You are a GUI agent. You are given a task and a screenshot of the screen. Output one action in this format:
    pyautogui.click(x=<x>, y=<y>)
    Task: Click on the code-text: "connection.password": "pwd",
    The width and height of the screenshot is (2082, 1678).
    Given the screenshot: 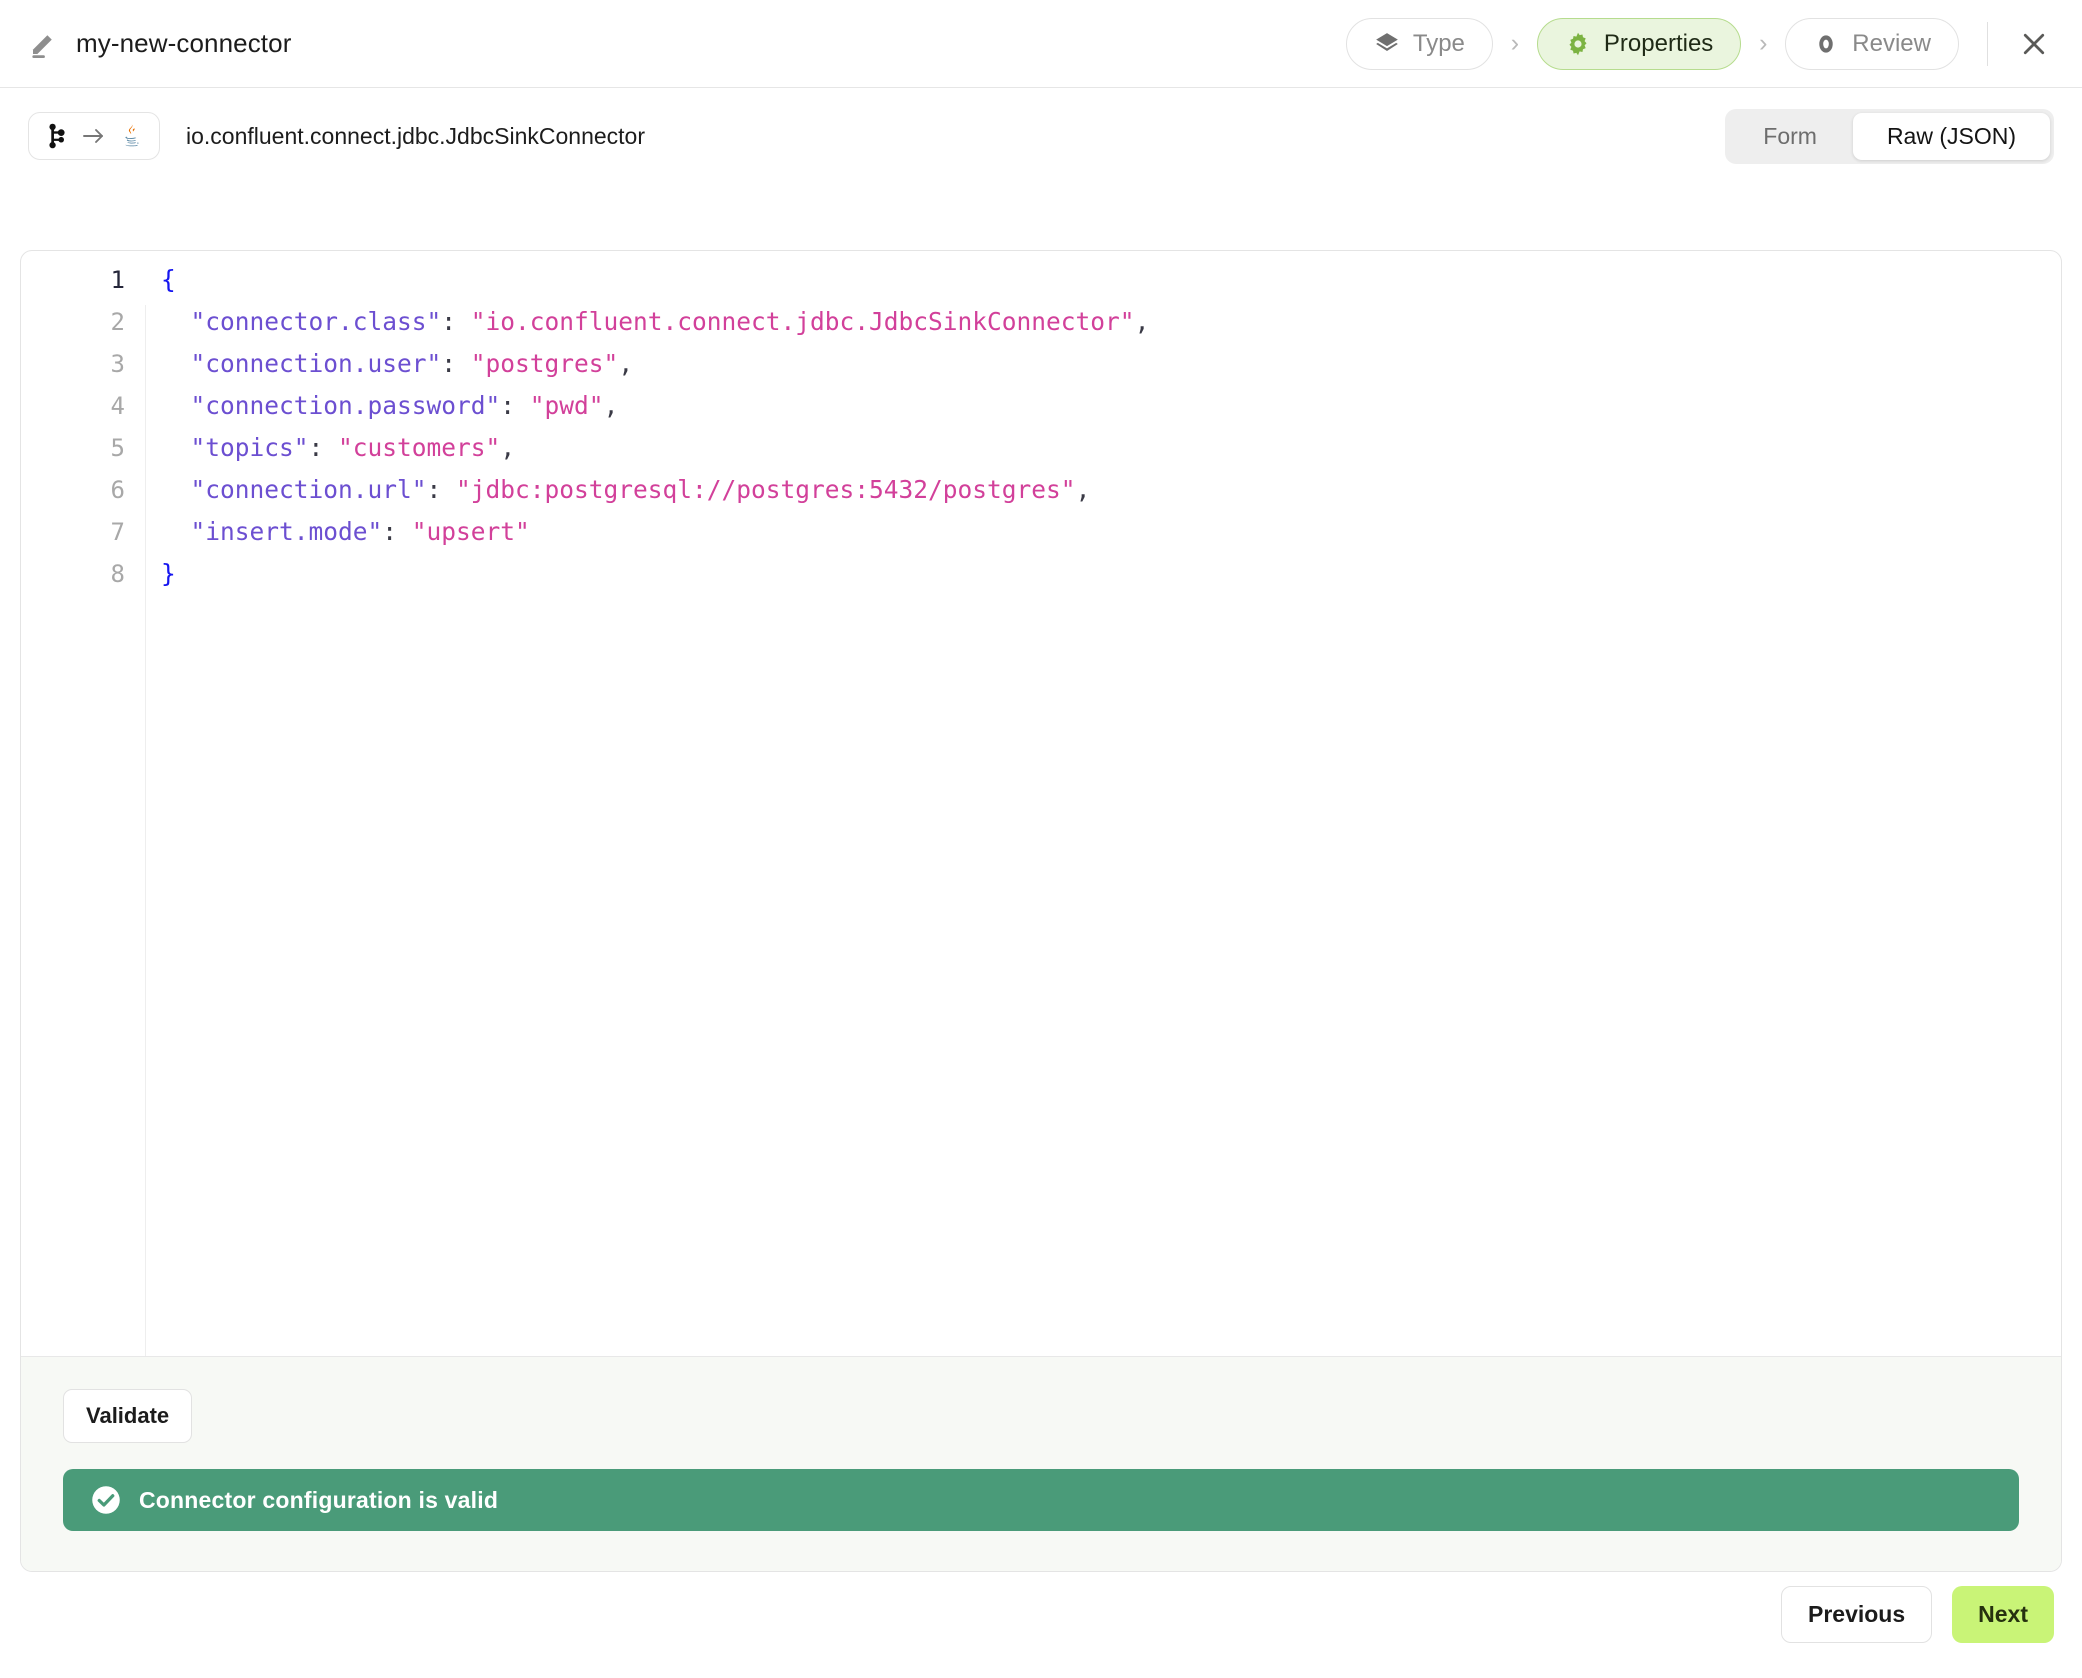 What is the action you would take?
    pyautogui.click(x=372, y=405)
    